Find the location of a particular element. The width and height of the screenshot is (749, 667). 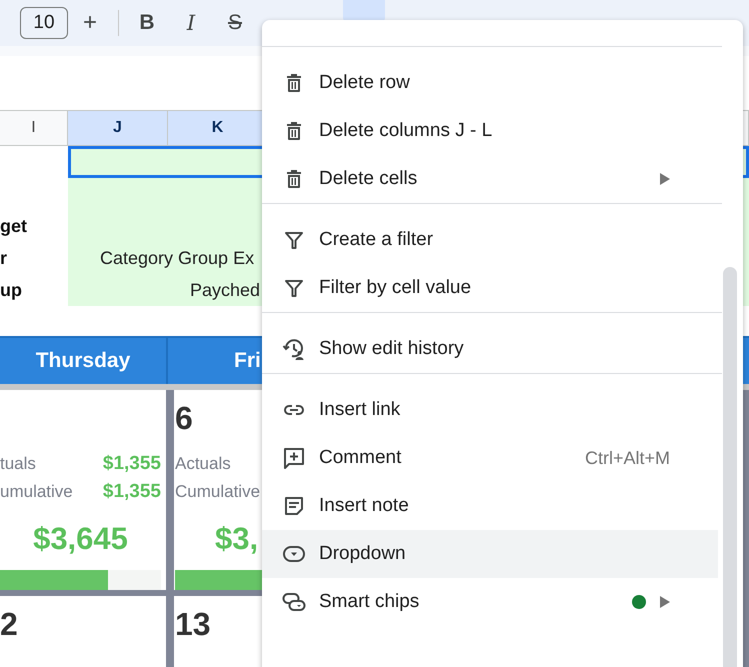

chips-icon is located at coordinates (294, 602).